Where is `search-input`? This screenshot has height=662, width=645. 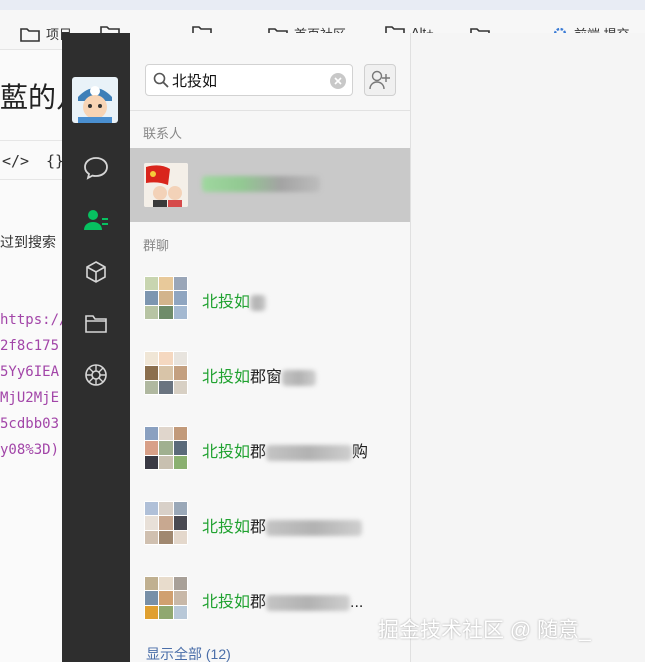
search-input is located at coordinates (247, 80).